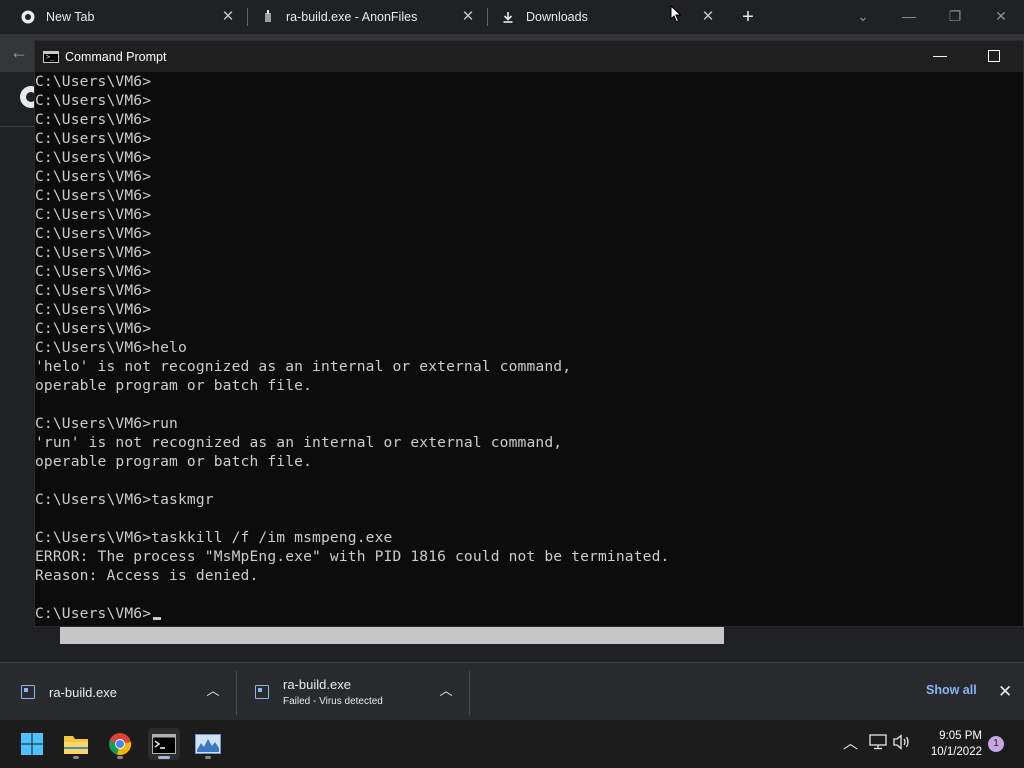  I want to click on volume-icon, so click(902, 744).